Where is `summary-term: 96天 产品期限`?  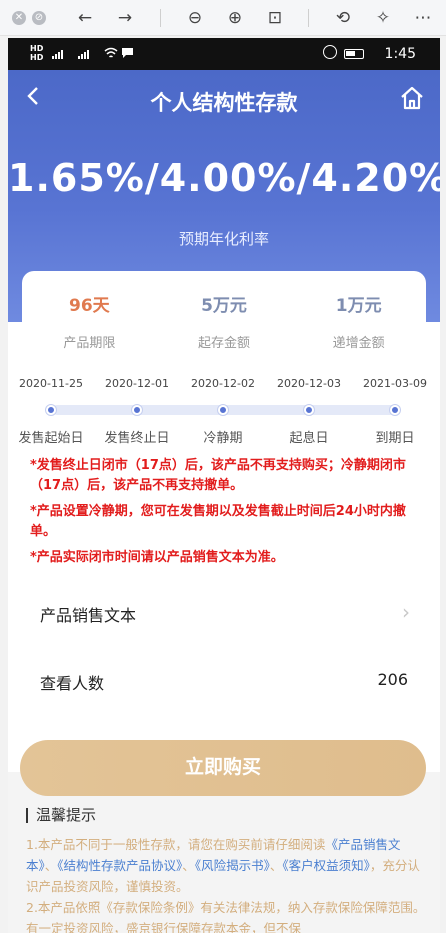 summary-term: 96天 产品期限 is located at coordinates (89, 316).